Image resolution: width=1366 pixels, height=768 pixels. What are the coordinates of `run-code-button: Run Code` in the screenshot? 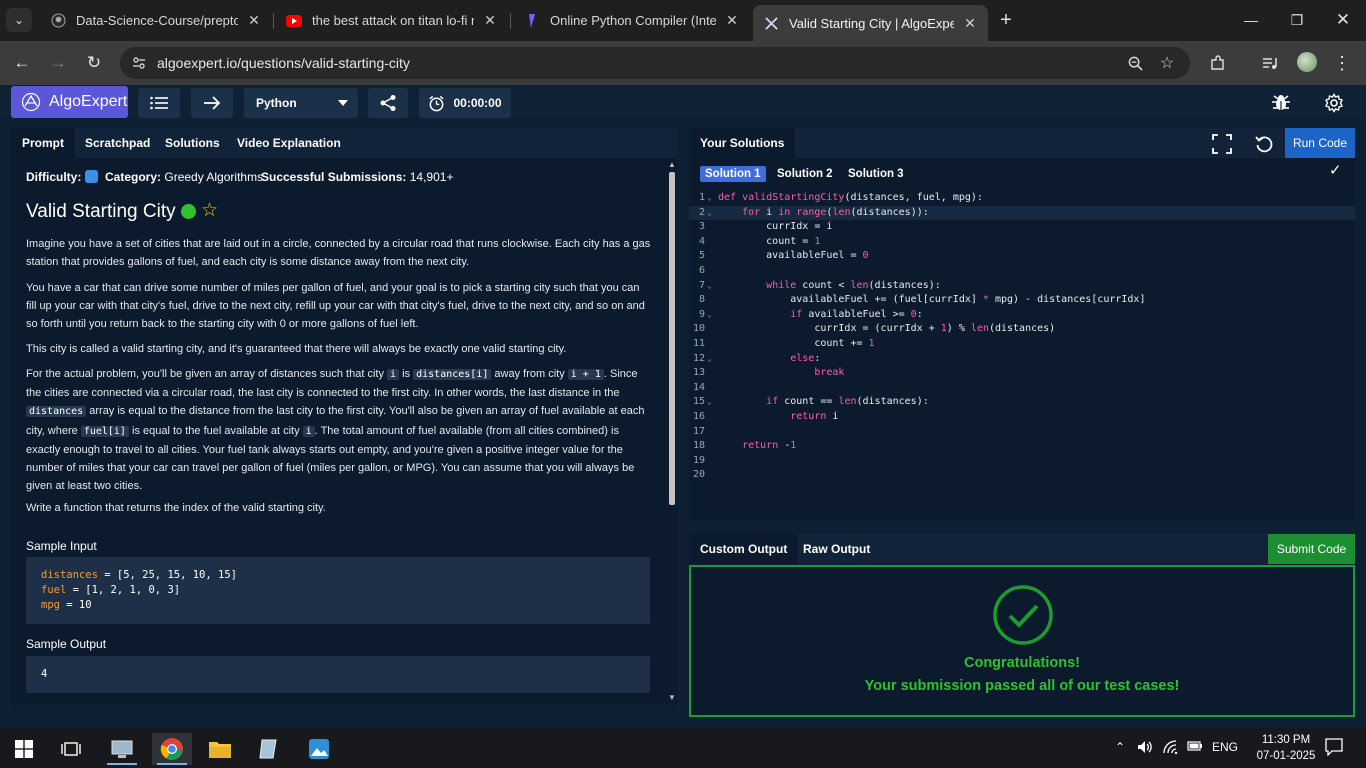 It's located at (1320, 143).